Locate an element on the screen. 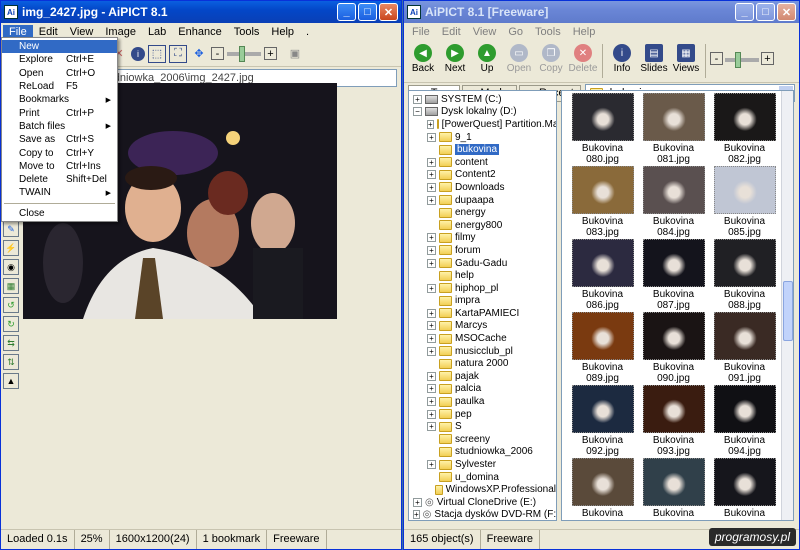 This screenshot has width=800, height=550. tree-item: + ◎ Virtual CloneDrive (E:) is located at coordinates (482, 502).